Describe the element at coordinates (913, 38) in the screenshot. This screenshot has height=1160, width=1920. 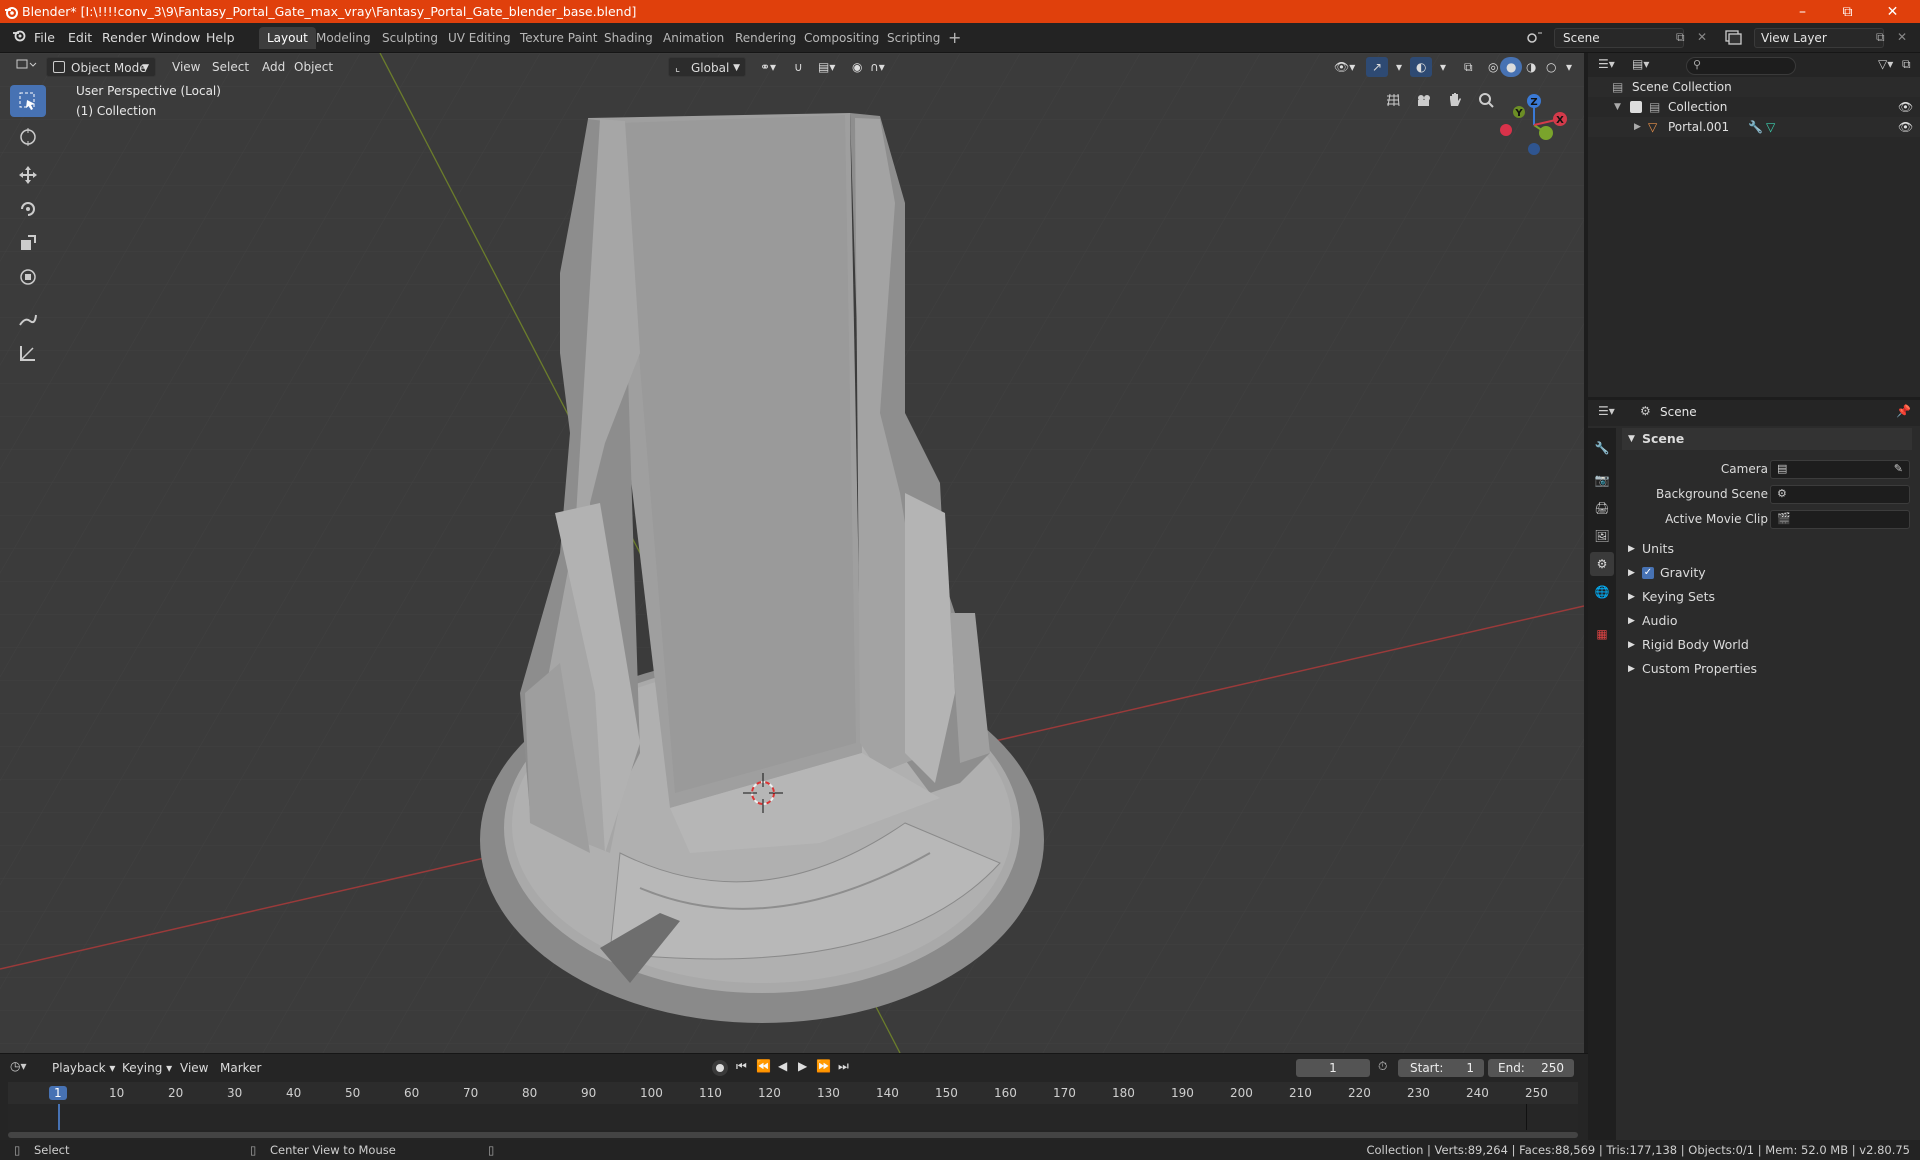
I see `tab-scripting: Scripting` at that location.